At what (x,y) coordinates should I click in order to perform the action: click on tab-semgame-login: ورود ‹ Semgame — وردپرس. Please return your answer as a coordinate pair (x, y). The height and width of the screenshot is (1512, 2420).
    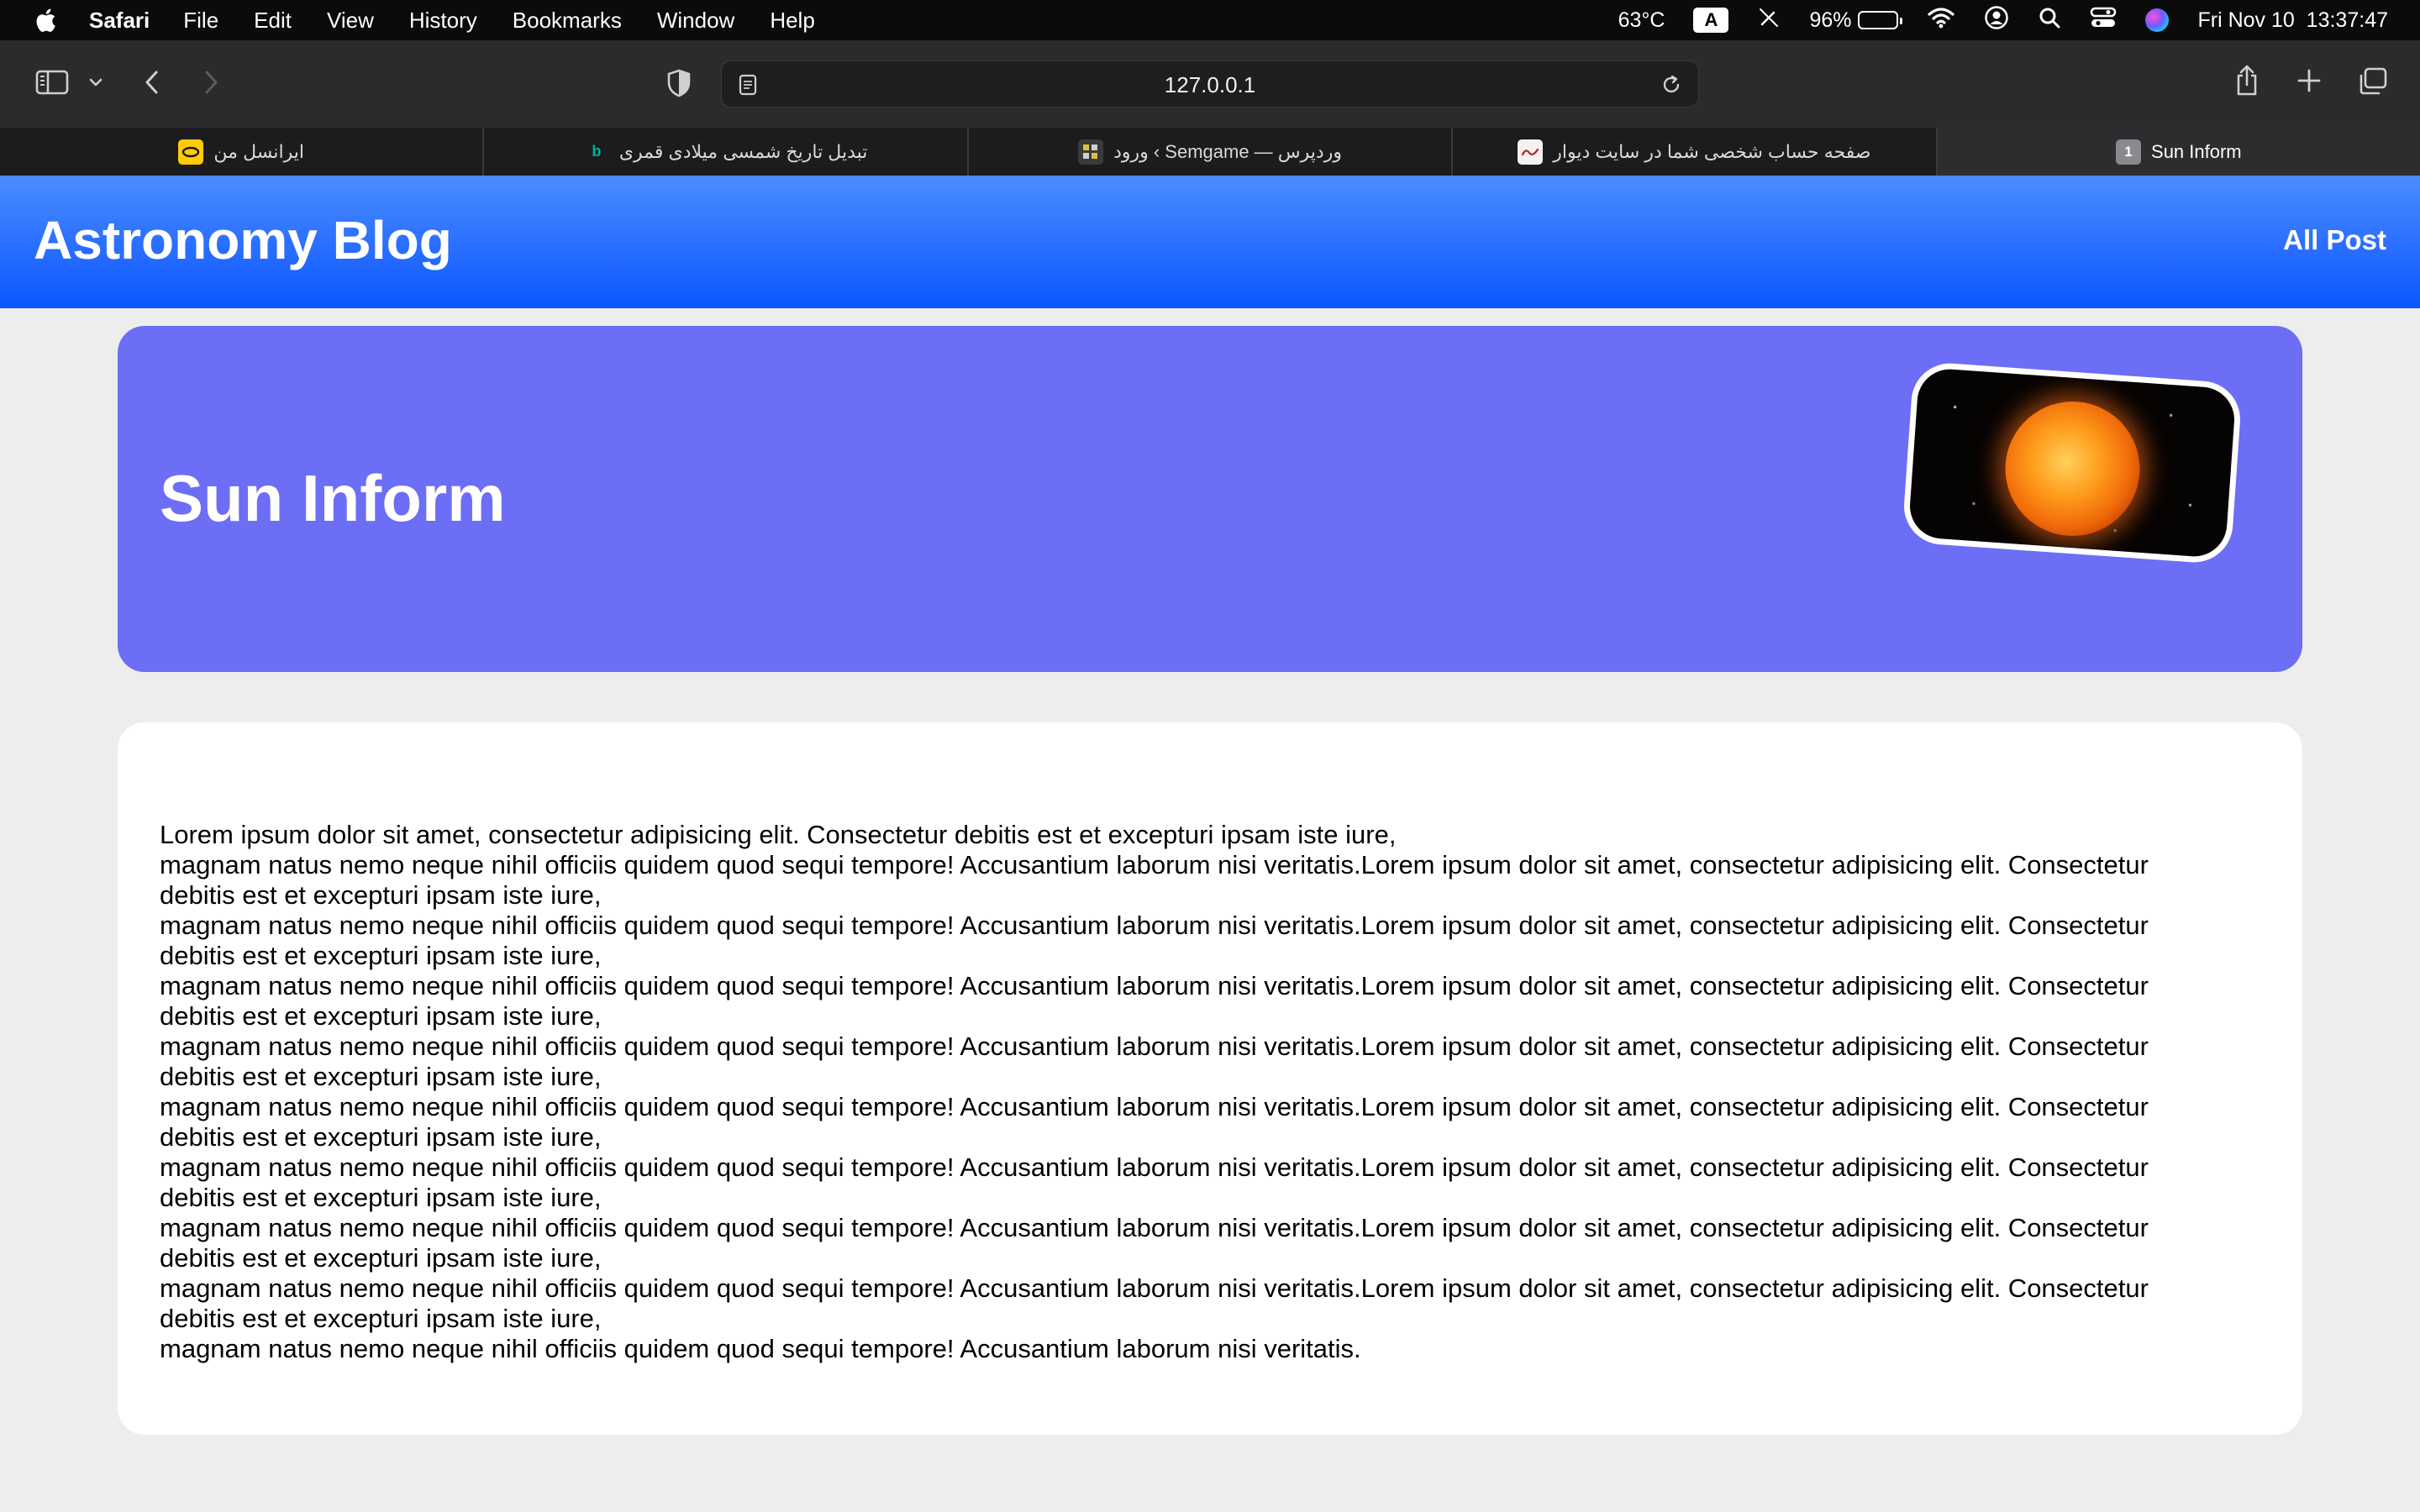
    Looking at the image, I should click on (1211, 152).